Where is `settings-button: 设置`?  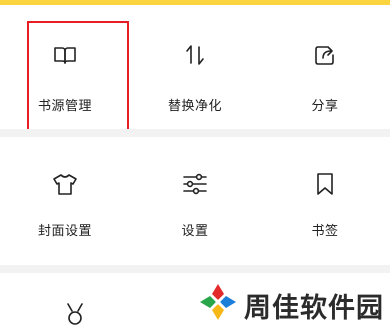
settings-button: 设置 is located at coordinates (195, 192).